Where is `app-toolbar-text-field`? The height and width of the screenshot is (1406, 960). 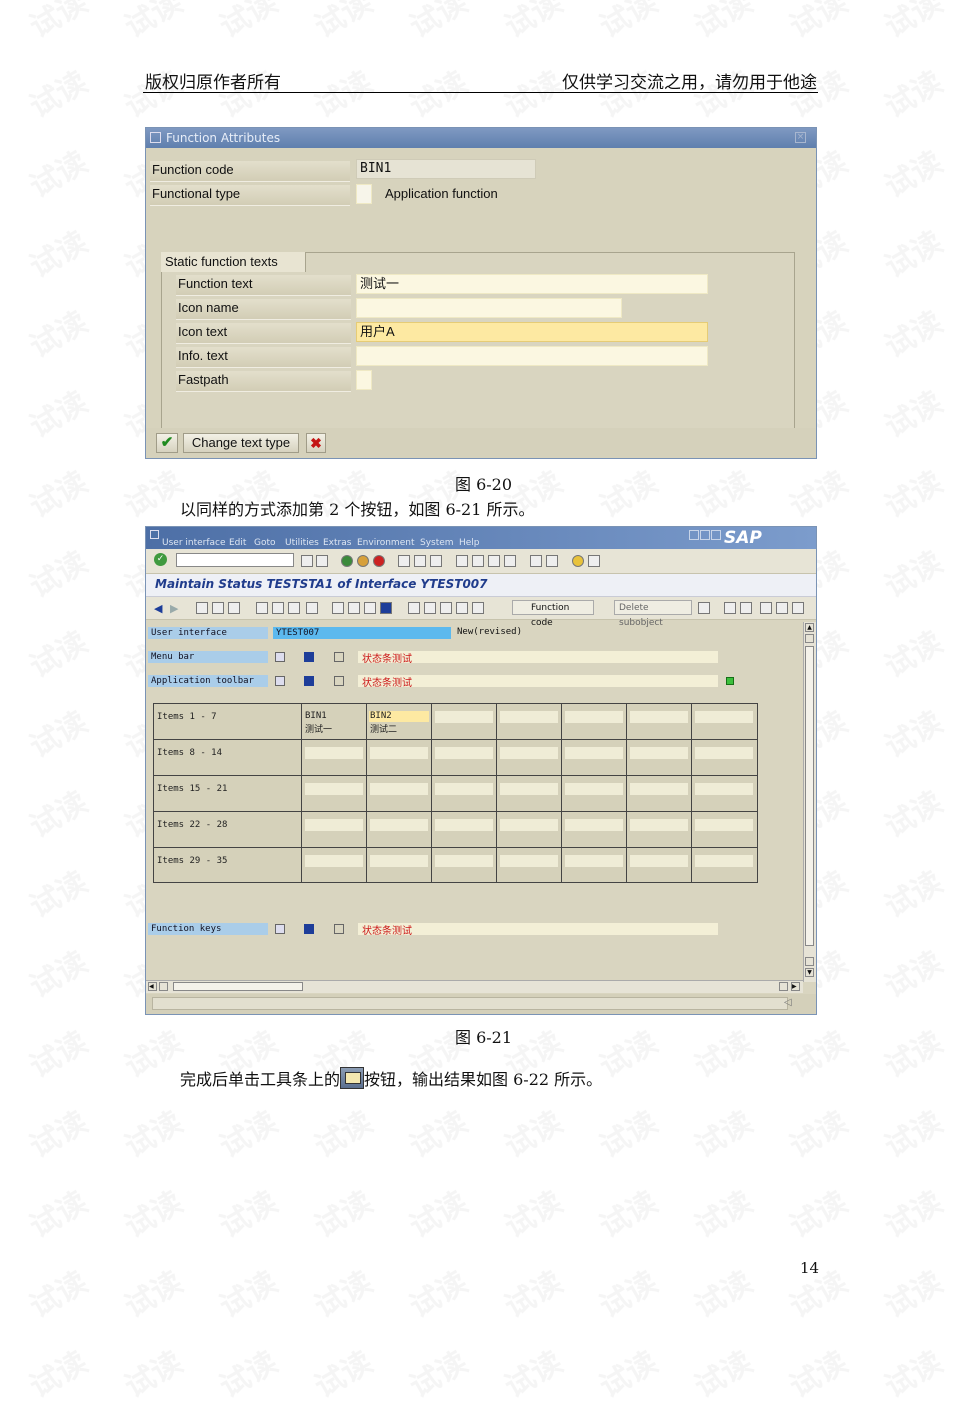
app-toolbar-text-field is located at coordinates (538, 681).